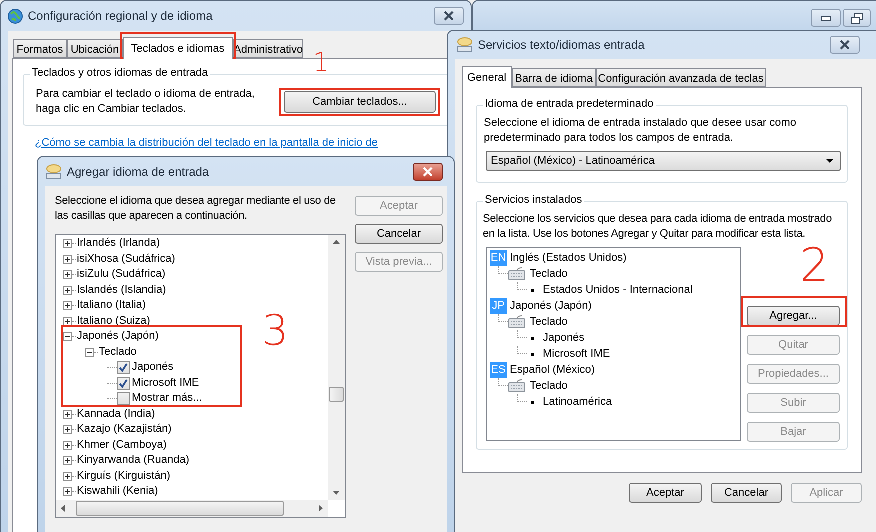 The image size is (876, 532). What do you see at coordinates (124, 429) in the screenshot?
I see `tree-item: Kazajo (Kazajistán)` at bounding box center [124, 429].